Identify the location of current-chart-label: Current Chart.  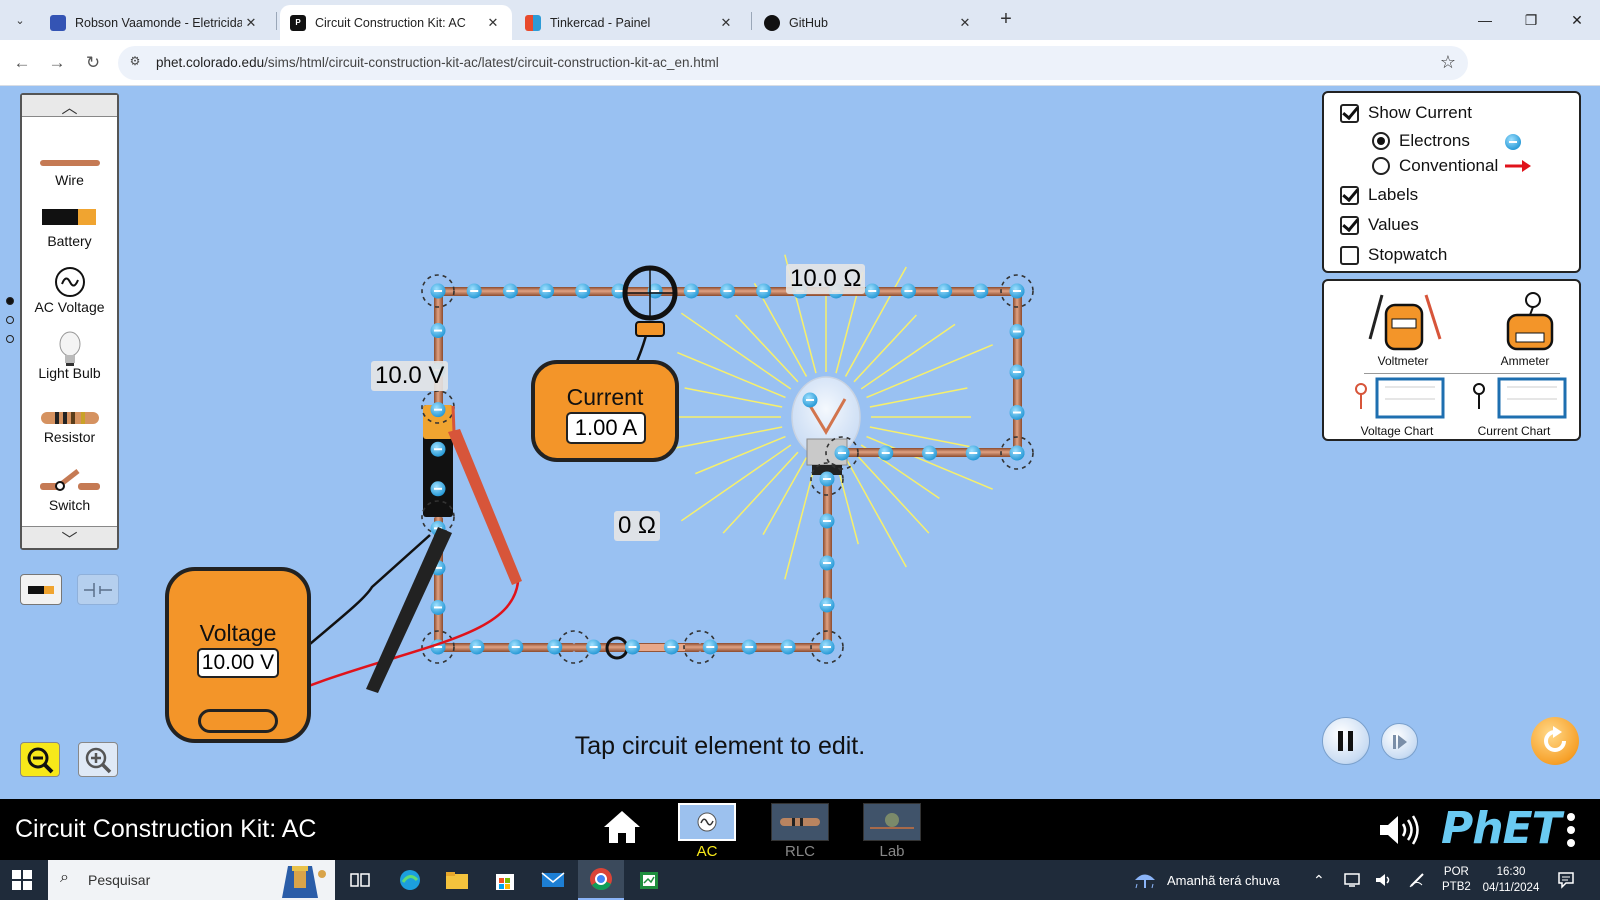
(1514, 431).